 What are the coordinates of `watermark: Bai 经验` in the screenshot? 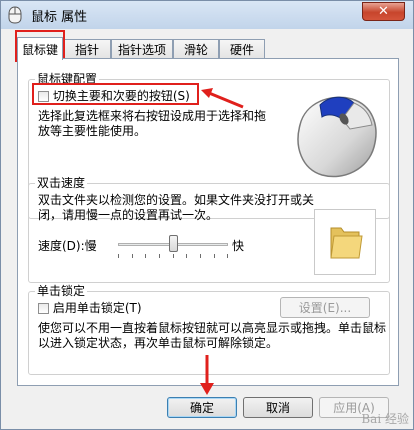 It's located at (385, 419).